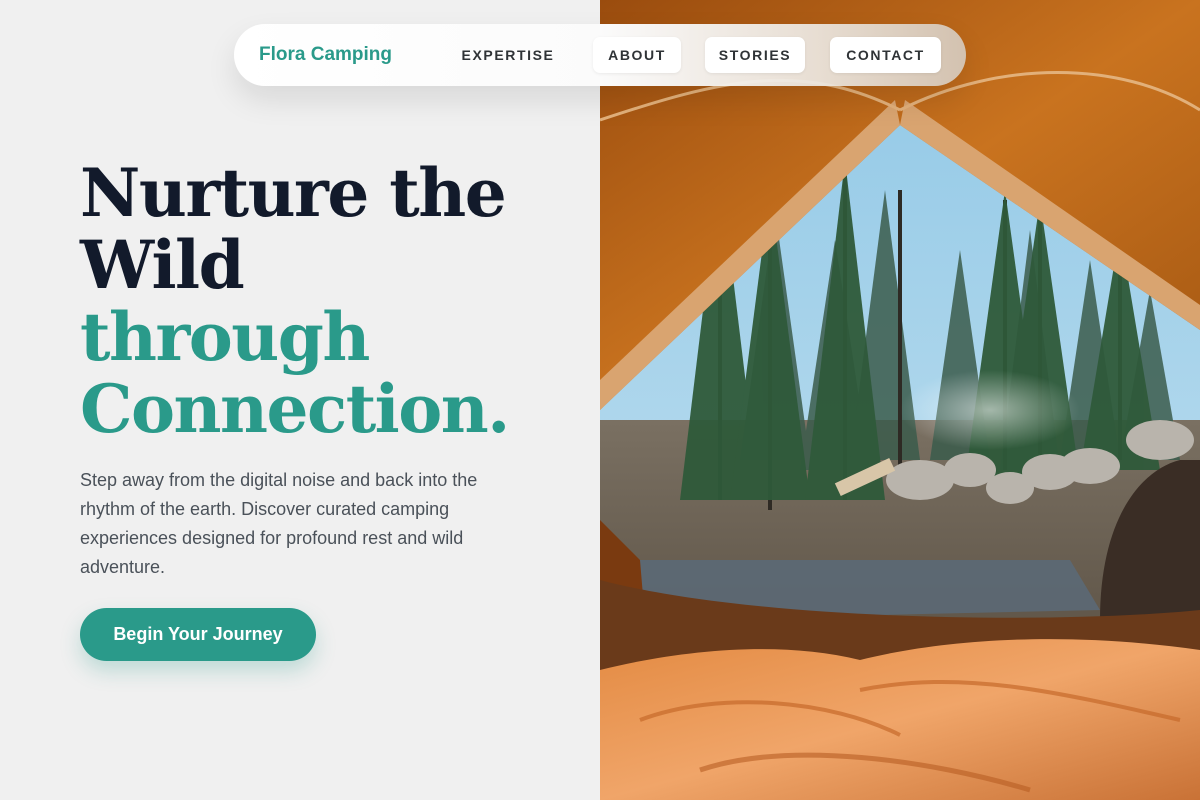 This screenshot has width=1200, height=800. Describe the element at coordinates (508, 55) in the screenshot. I see `nav-link-expertise: EXPERTISE` at that location.